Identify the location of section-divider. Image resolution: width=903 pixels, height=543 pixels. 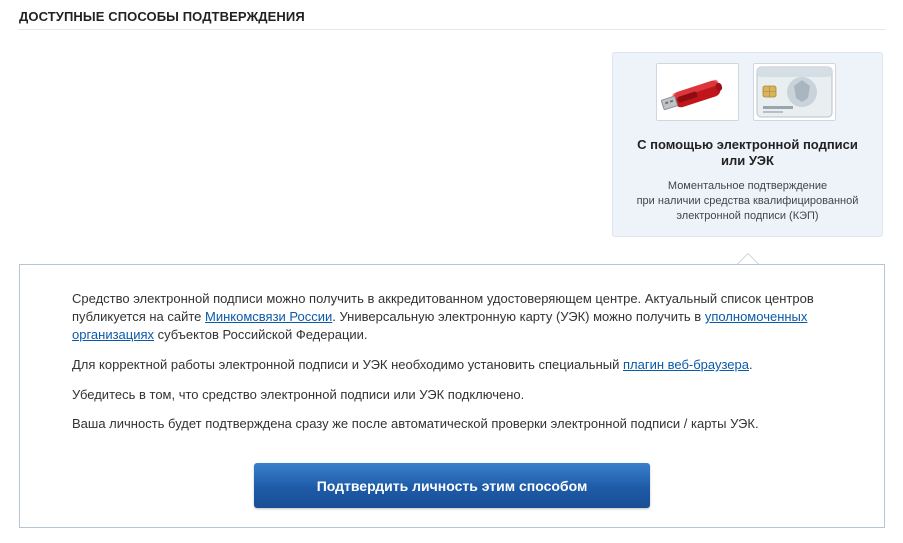
(452, 29).